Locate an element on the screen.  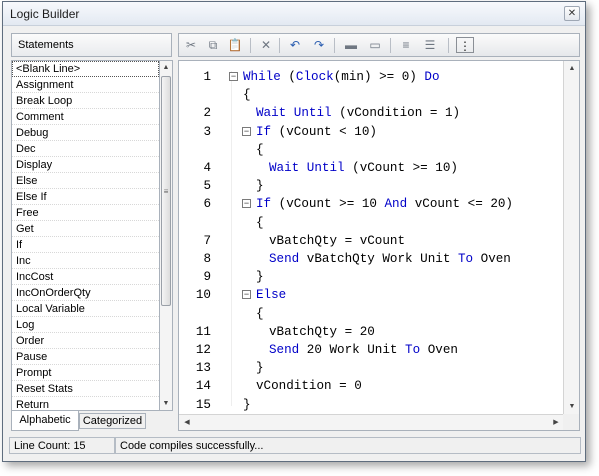
code-token: (vCondition = 1) is located at coordinates (396, 113).